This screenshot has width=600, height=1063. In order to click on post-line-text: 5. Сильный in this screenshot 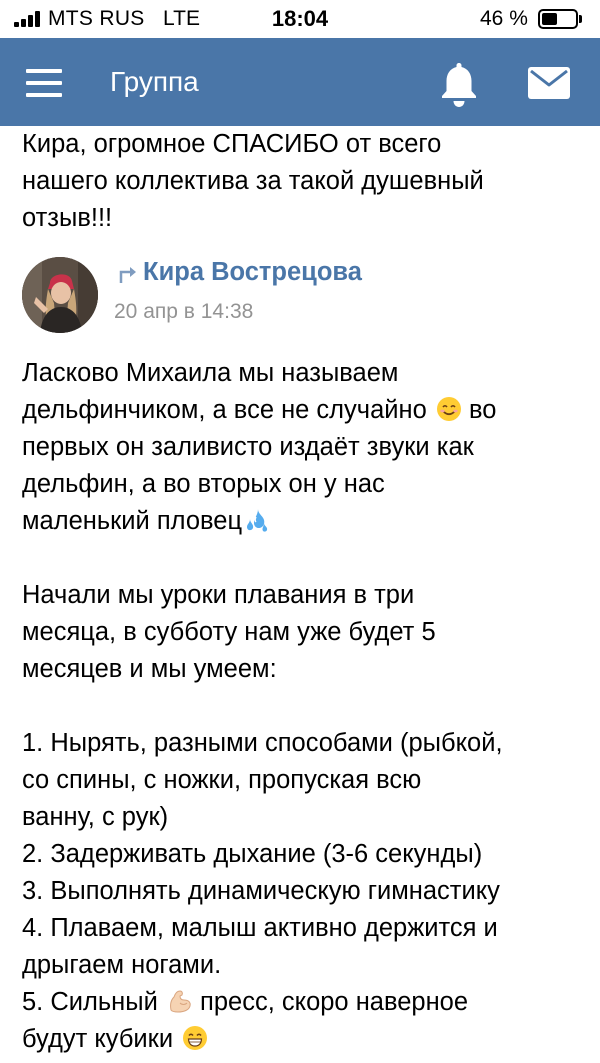, I will do `click(90, 1002)`.